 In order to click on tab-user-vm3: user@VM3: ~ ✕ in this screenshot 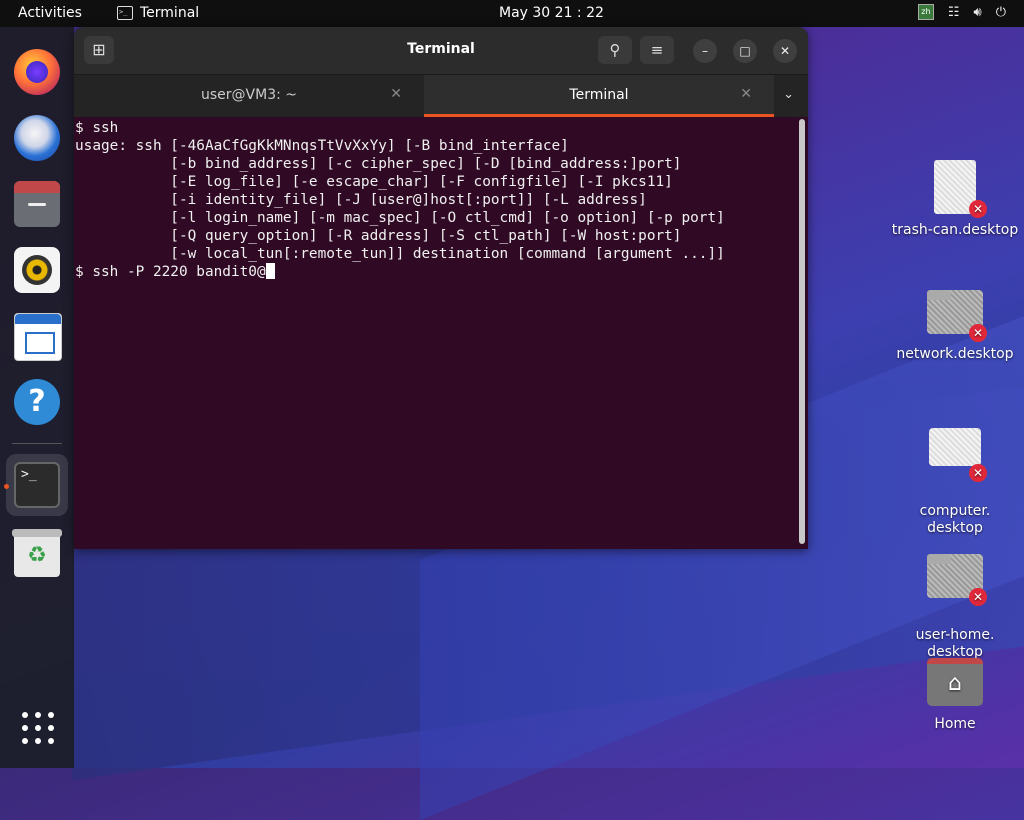, I will do `click(249, 96)`.